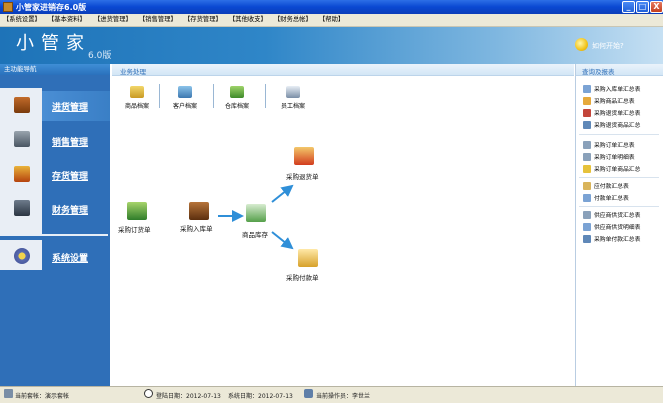 Image resolution: width=663 pixels, height=403 pixels. Describe the element at coordinates (22, 208) in the screenshot. I see `ledger-icon` at that location.